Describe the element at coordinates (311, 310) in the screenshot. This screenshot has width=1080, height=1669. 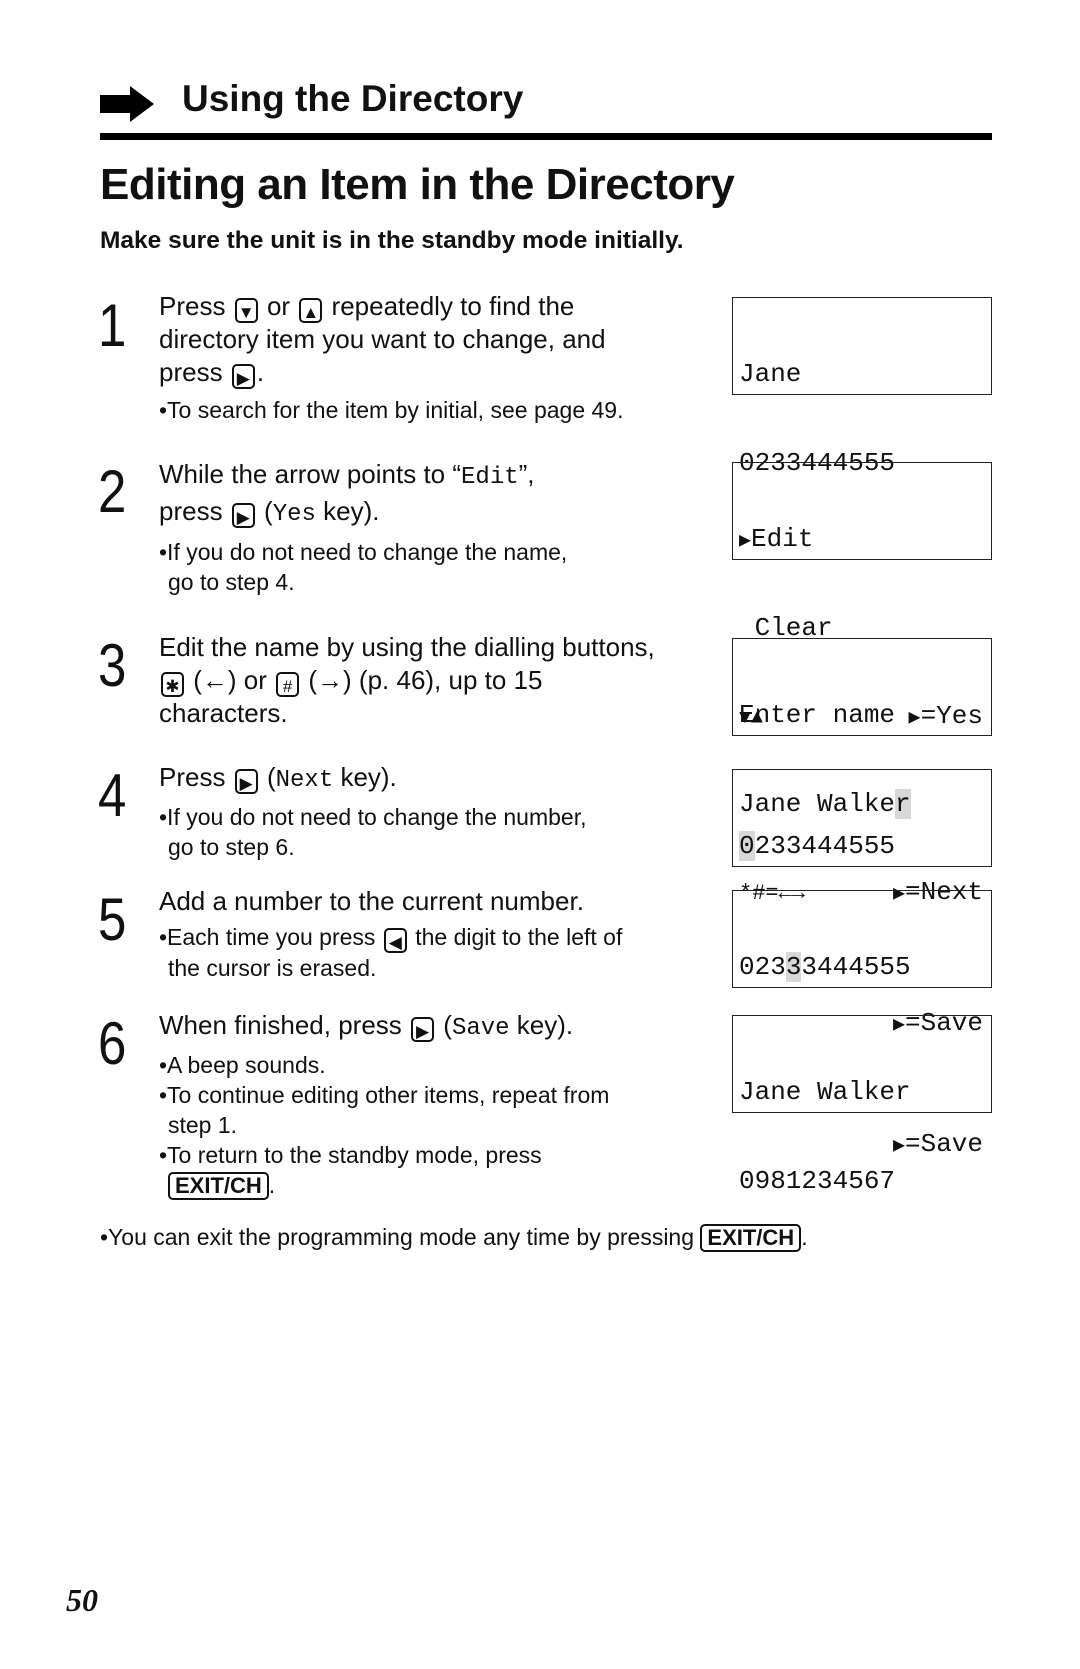
I see `up-key-icon: ▲` at that location.